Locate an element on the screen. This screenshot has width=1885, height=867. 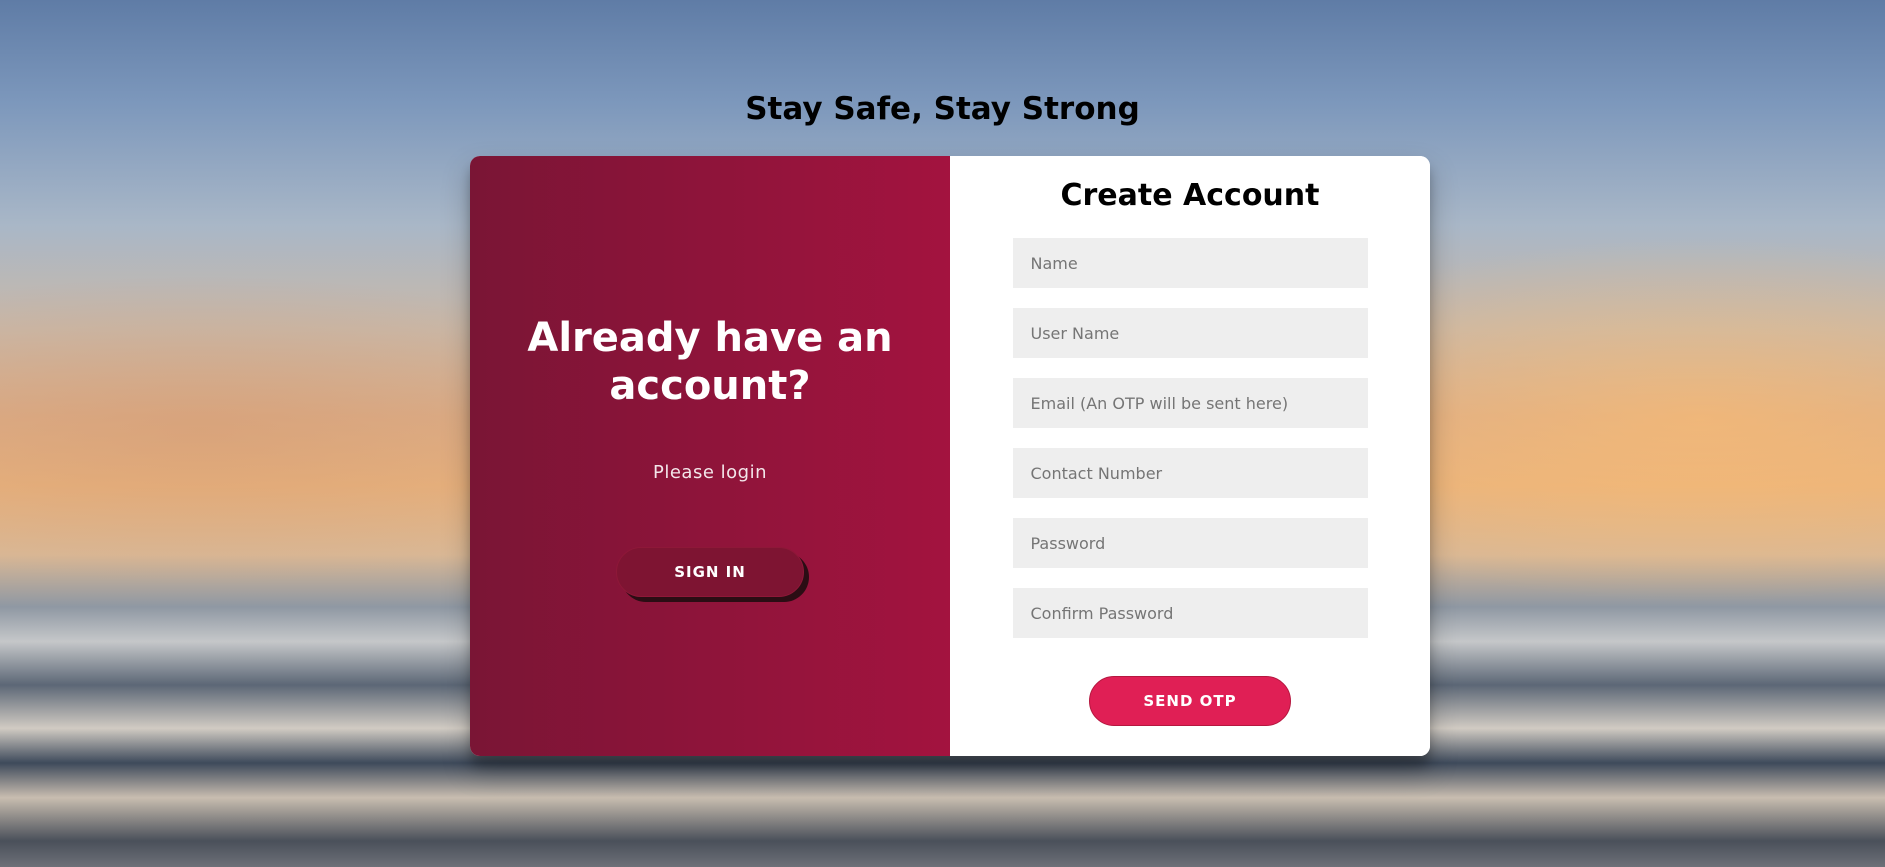
form-title: Create Account is located at coordinates (1190, 195).